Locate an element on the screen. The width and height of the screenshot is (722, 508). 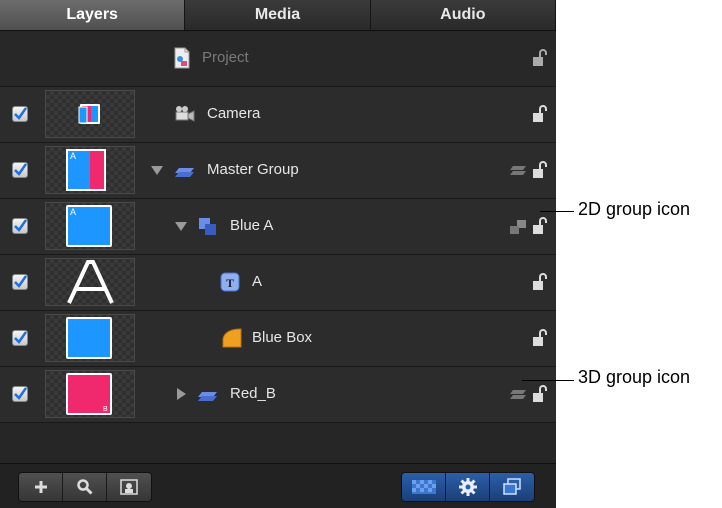
tab-bar: Layers Media Audio is located at coordinates (278, 15).